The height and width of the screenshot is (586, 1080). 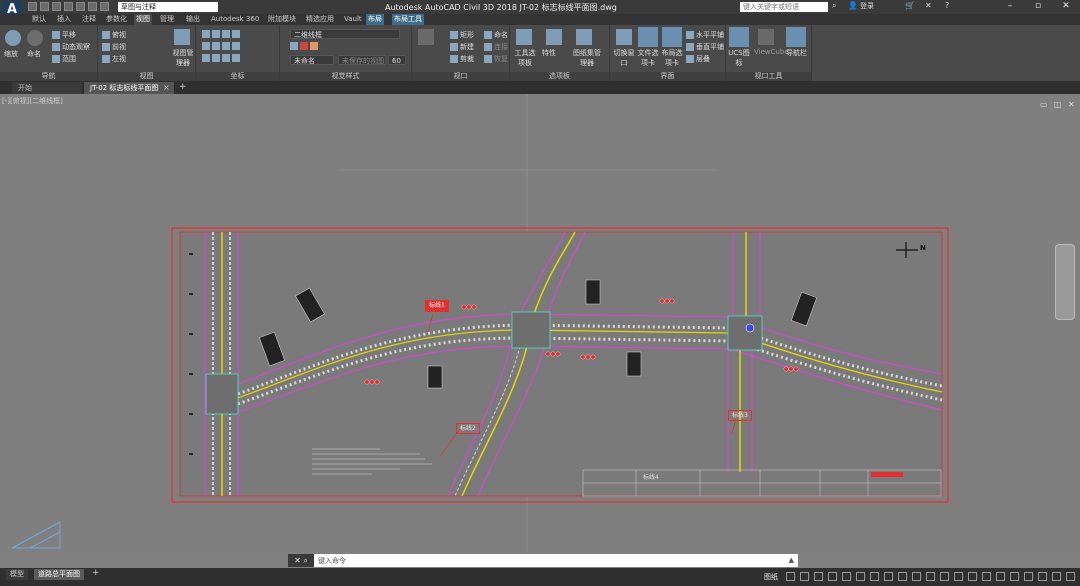 What do you see at coordinates (1071, 104) in the screenshot?
I see `close-canvas-icon: ✕` at bounding box center [1071, 104].